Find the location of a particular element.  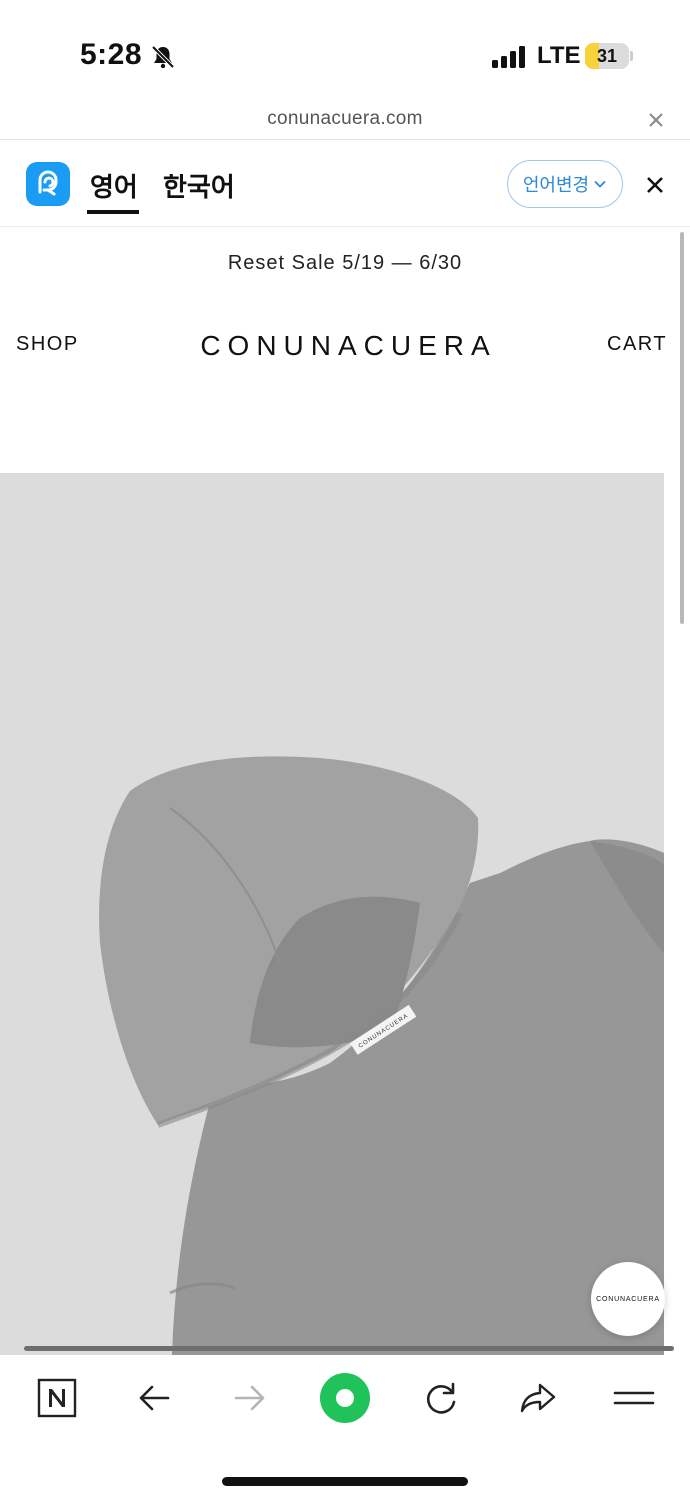

menu-button is located at coordinates (634, 1398).